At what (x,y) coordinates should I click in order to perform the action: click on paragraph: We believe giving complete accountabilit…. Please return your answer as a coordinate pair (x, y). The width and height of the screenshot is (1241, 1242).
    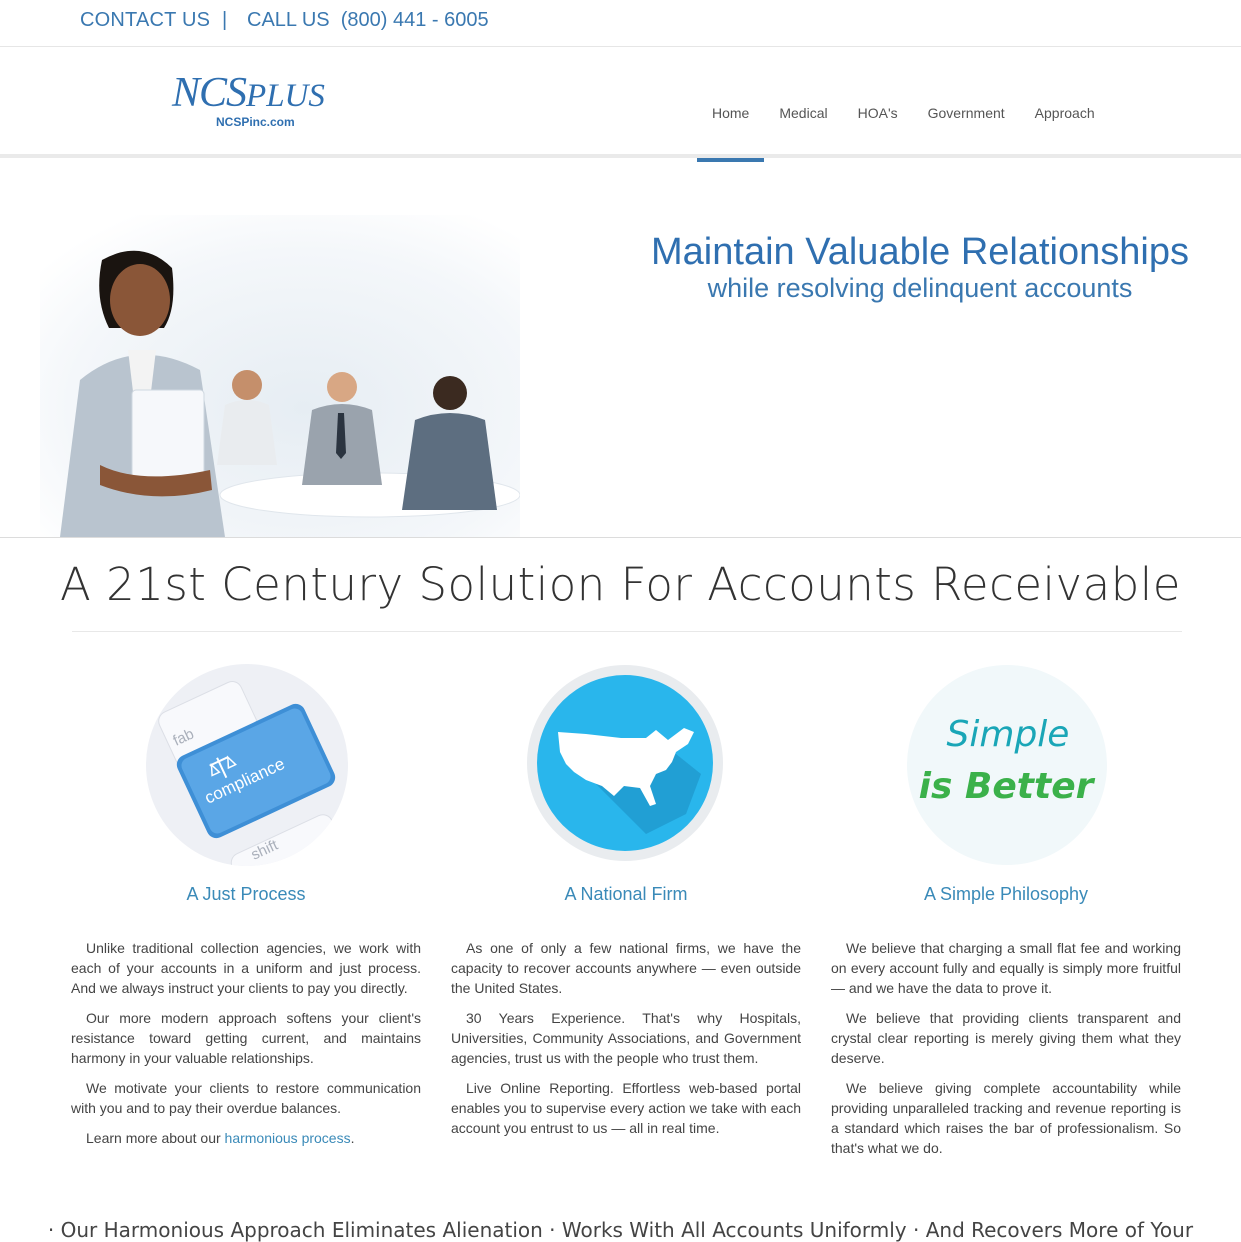
    Looking at the image, I should click on (1006, 1118).